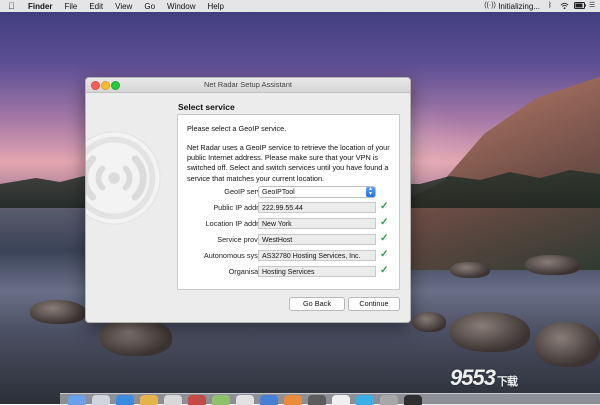 This screenshot has height=405, width=600. I want to click on location-ip-field: New York, so click(317, 223).